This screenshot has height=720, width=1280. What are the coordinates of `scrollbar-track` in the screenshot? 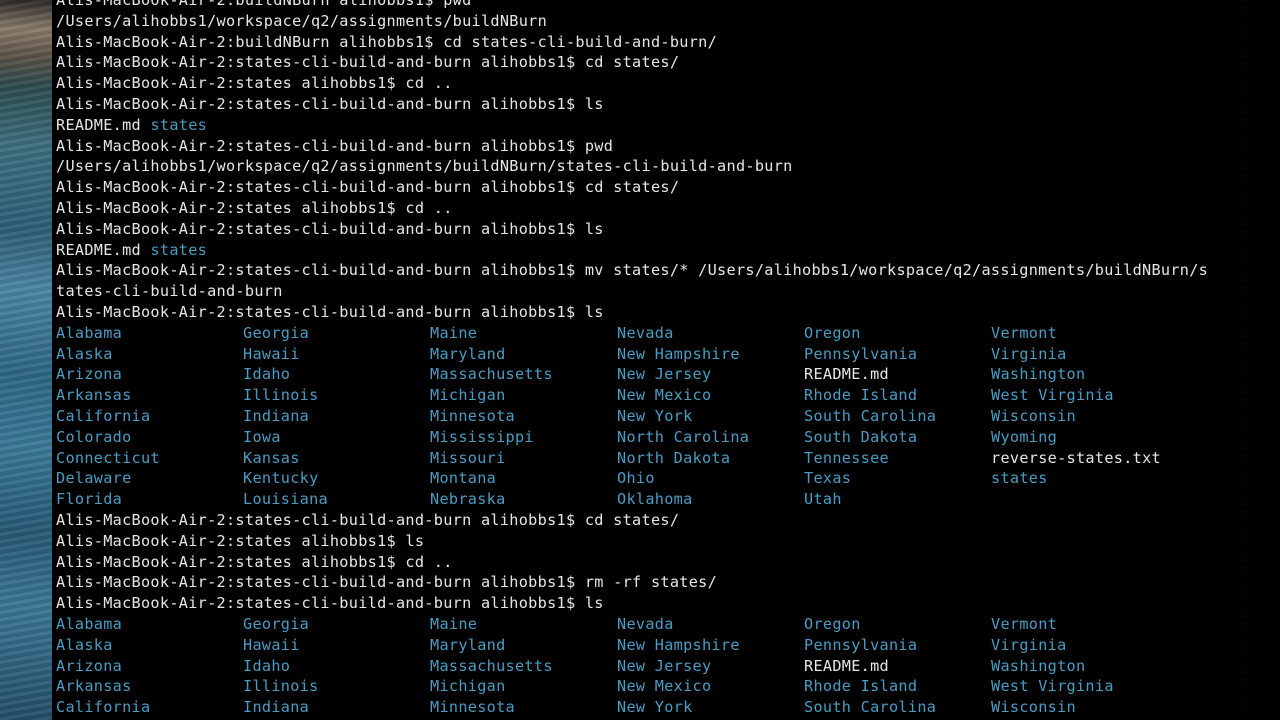 It's located at (1243, 360).